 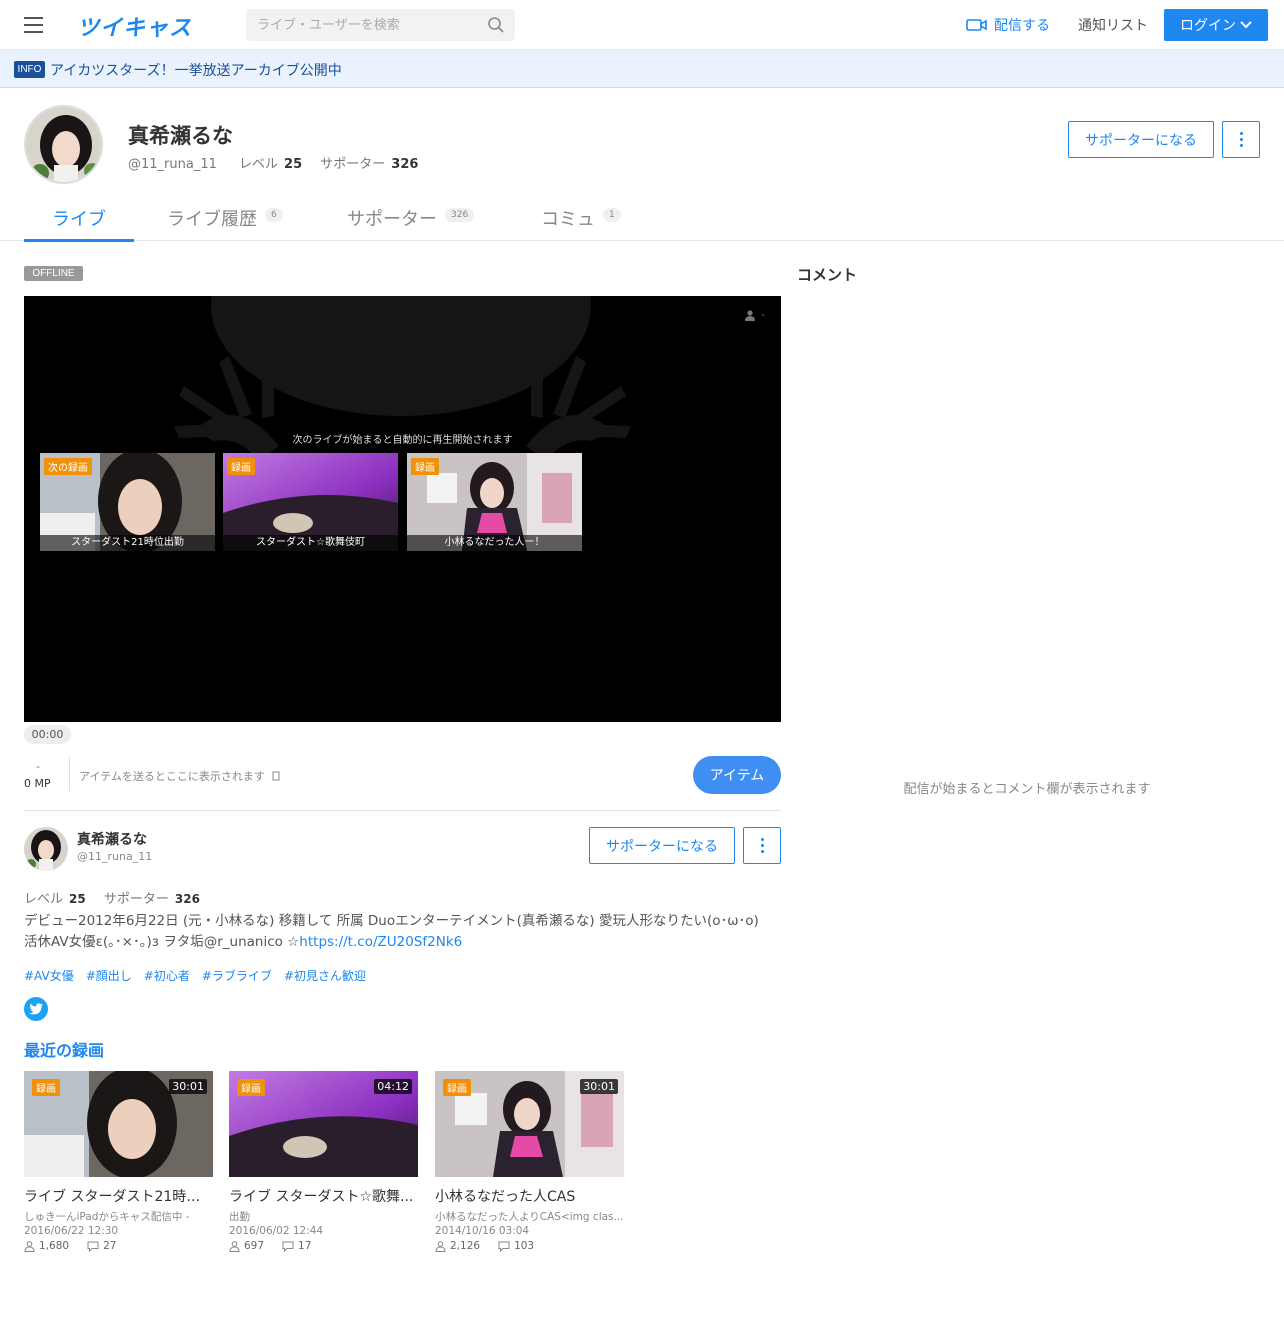 I want to click on info-bar: INFO アイカツスターズ！一挙放送アーカイブ公開中, so click(x=642, y=69).